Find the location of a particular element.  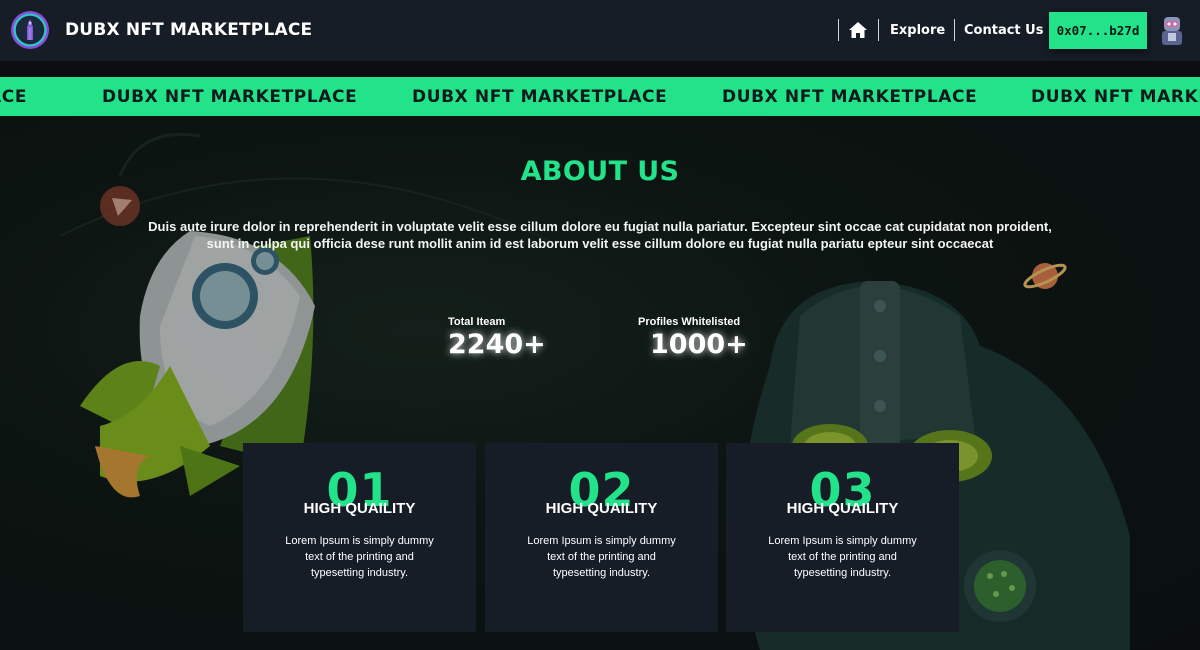

avatar-icon is located at coordinates (1172, 31).